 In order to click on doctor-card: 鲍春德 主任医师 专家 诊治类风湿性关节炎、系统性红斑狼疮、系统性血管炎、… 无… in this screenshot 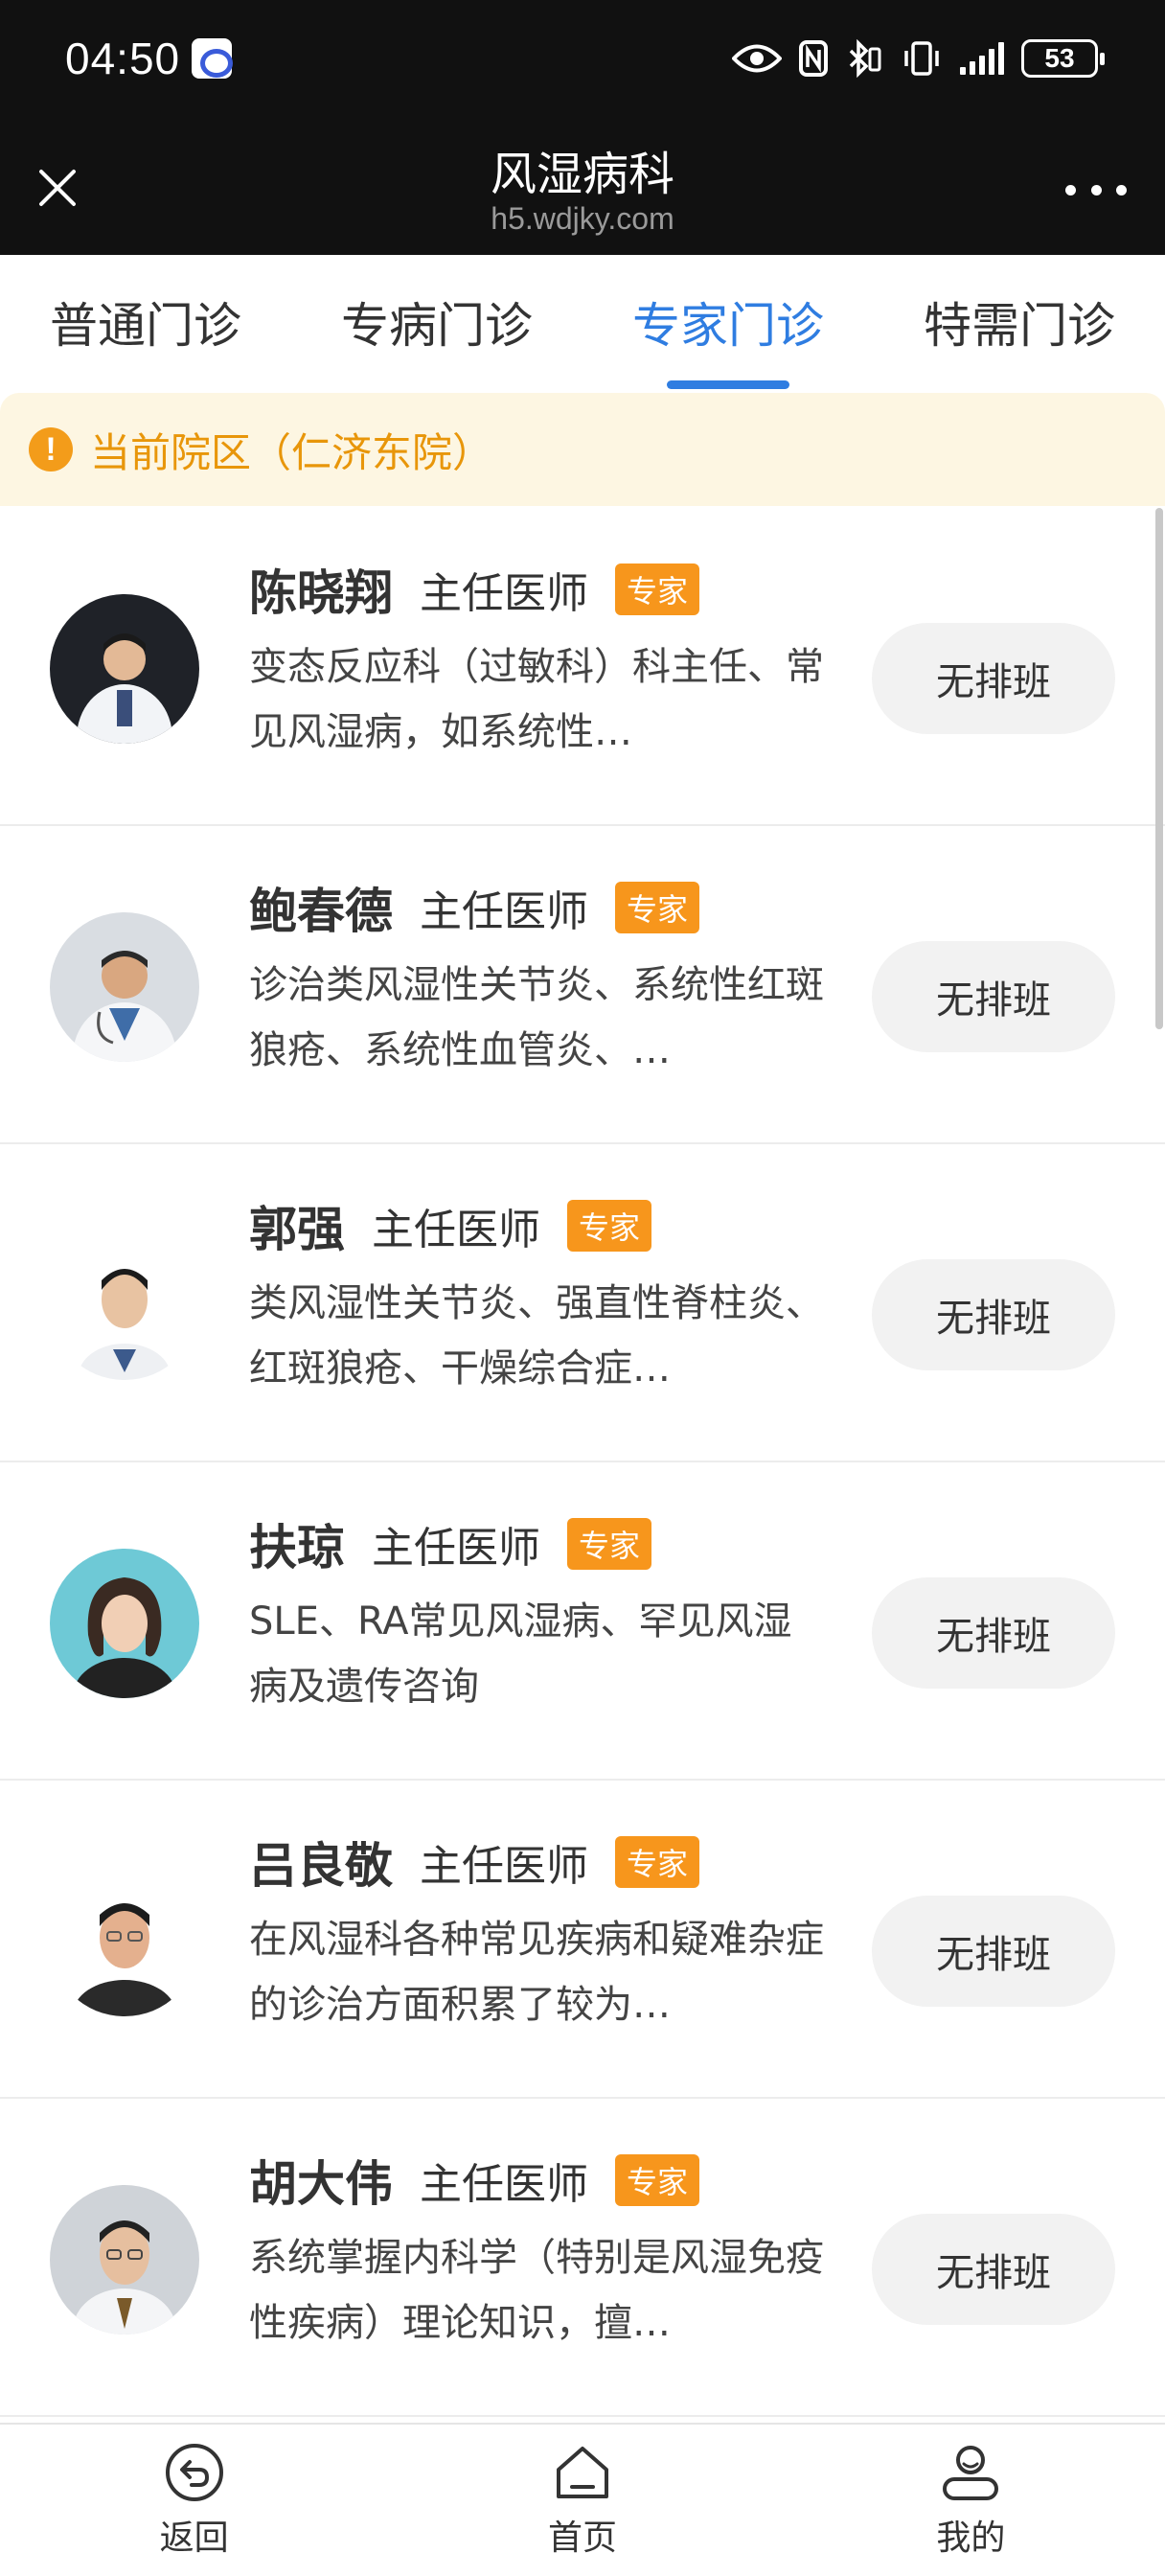, I will do `click(582, 985)`.